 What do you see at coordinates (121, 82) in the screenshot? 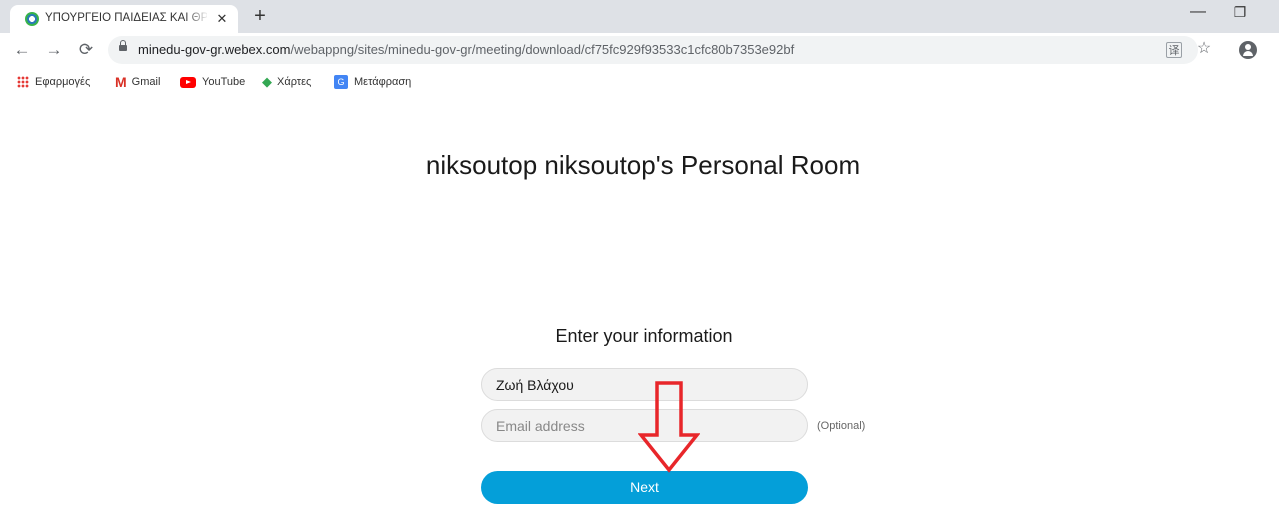
I see `gmail-icon: M` at bounding box center [121, 82].